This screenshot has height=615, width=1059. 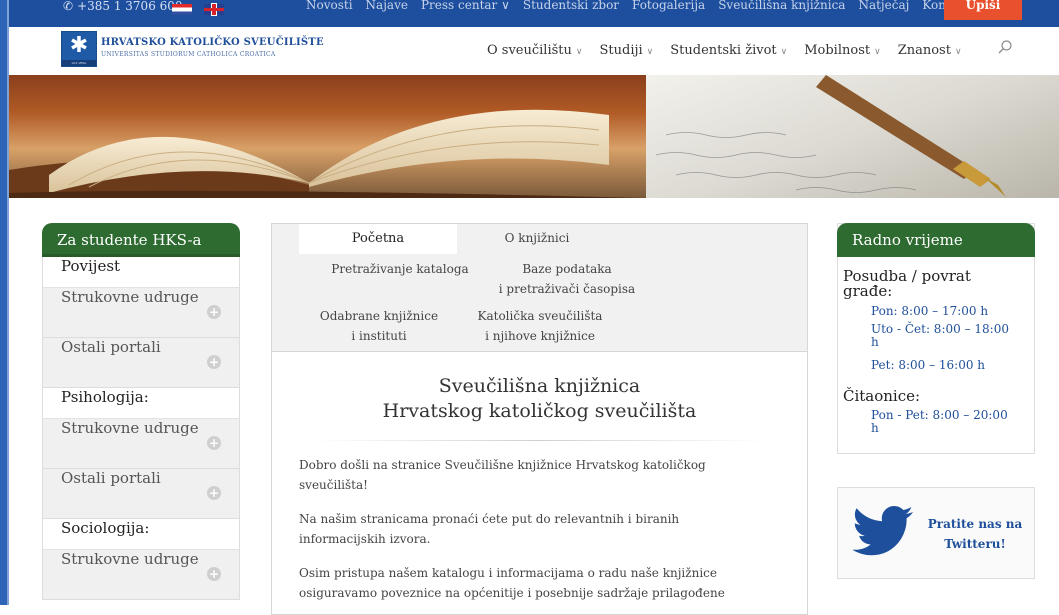 I want to click on nav-mobilnost: Mobilnost ∨, so click(x=842, y=50).